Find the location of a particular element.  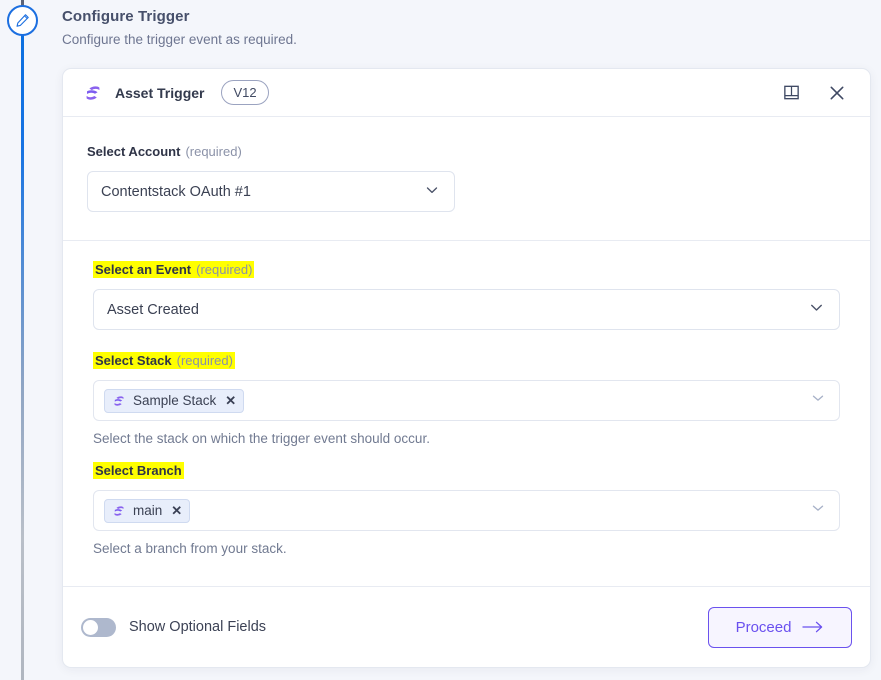

event-required-text: (required) is located at coordinates (224, 269).